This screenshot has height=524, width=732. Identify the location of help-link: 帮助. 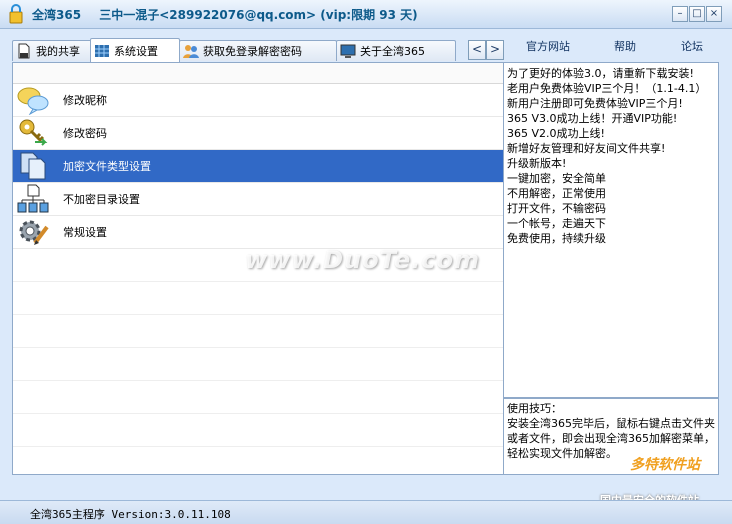
(625, 46).